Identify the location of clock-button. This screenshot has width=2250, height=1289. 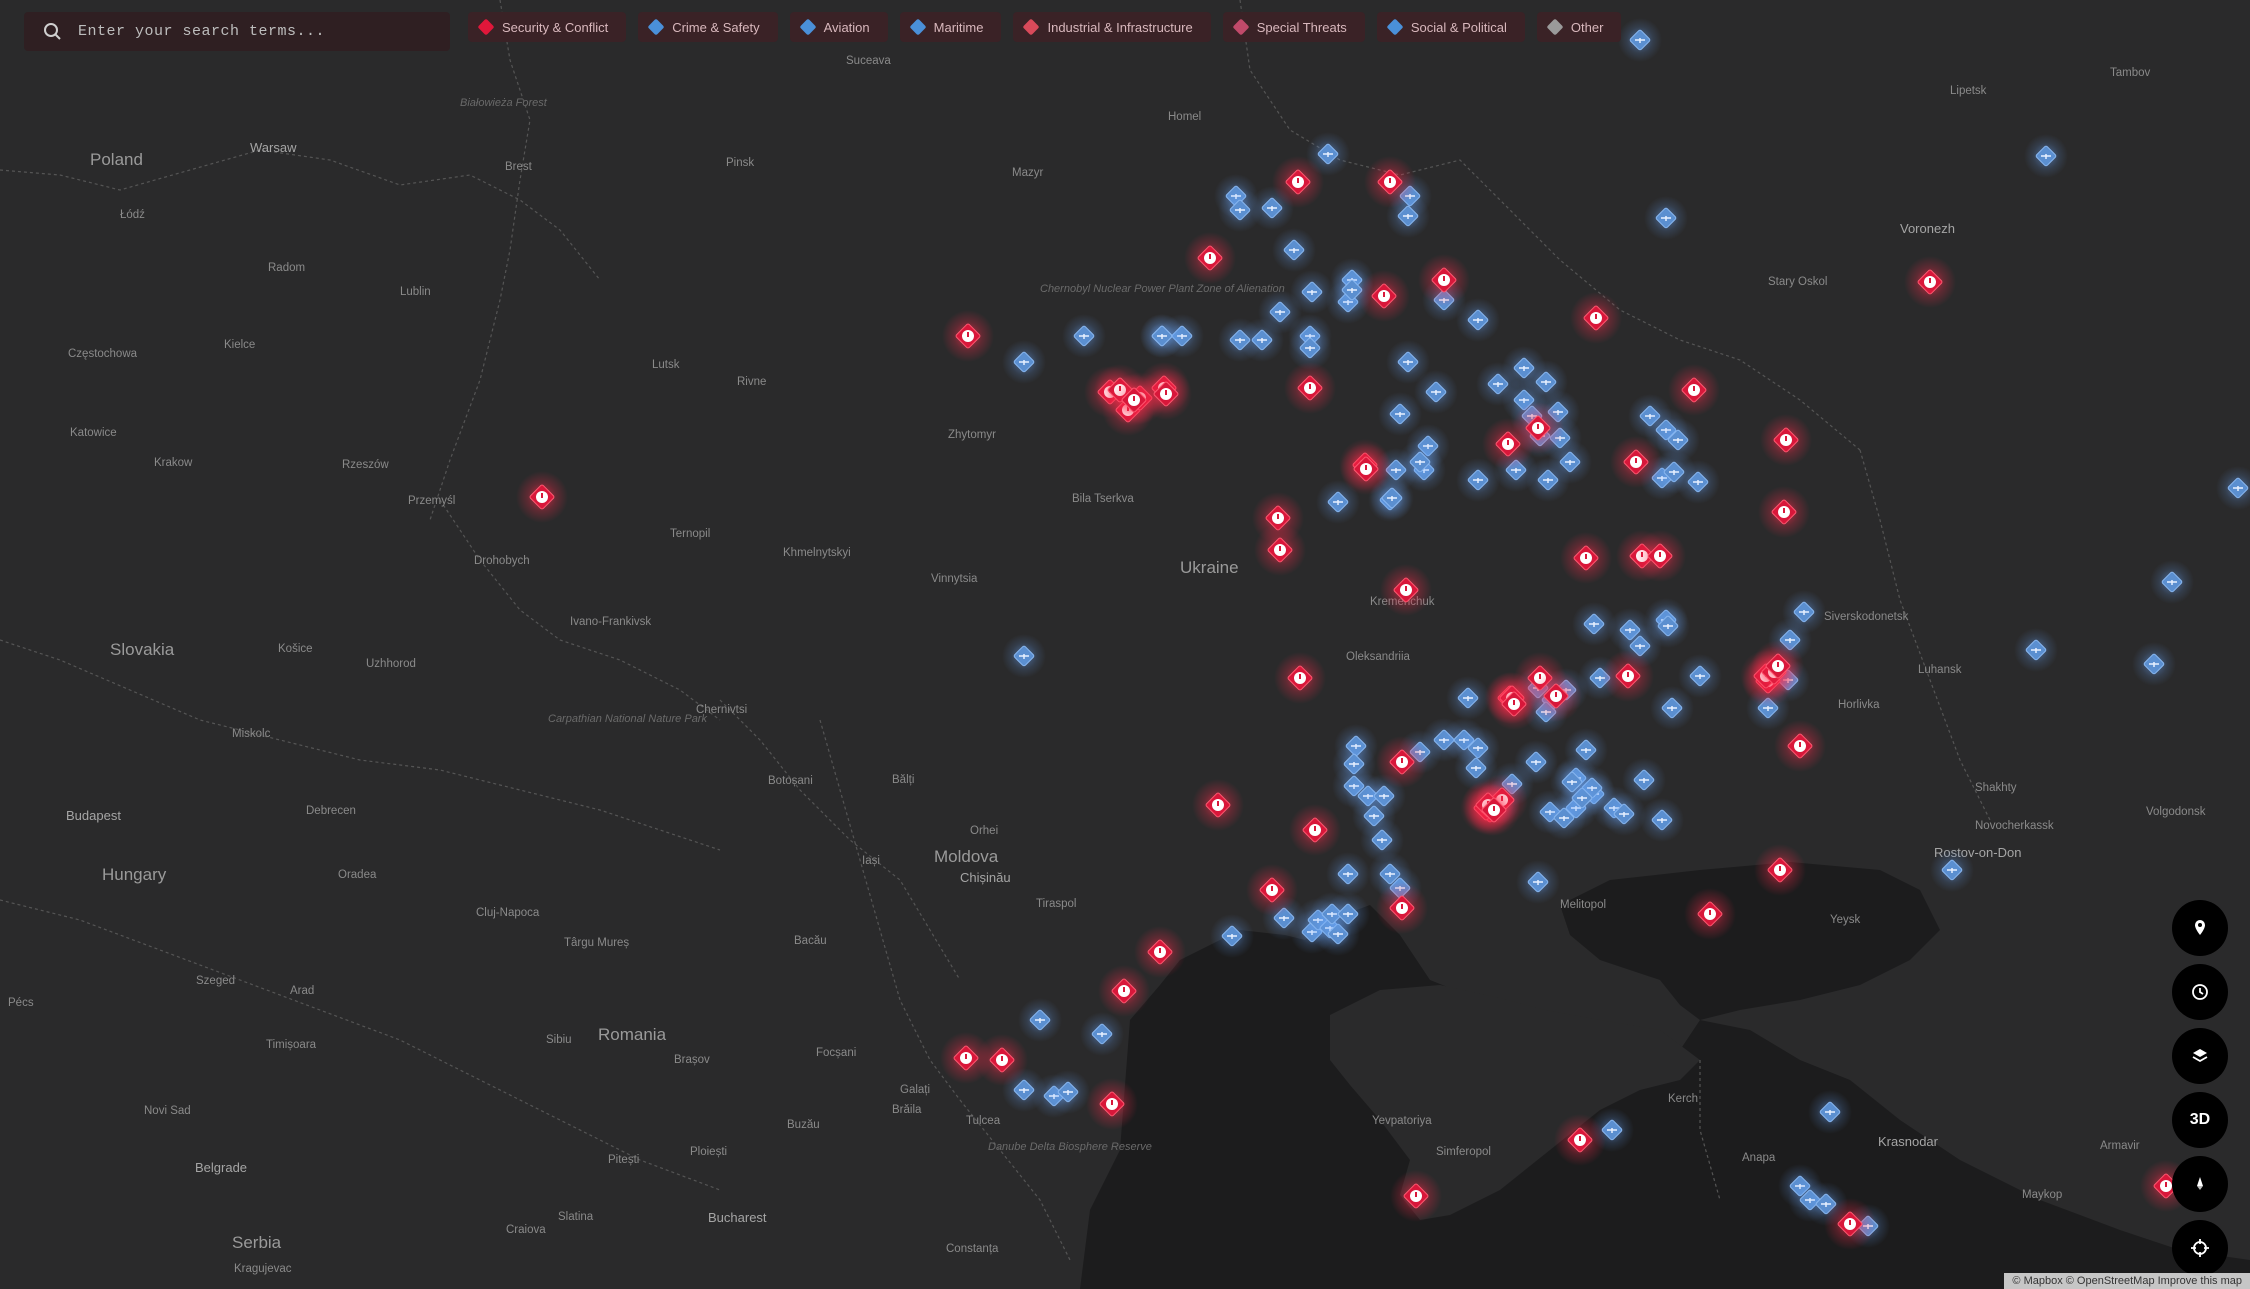
(2200, 992).